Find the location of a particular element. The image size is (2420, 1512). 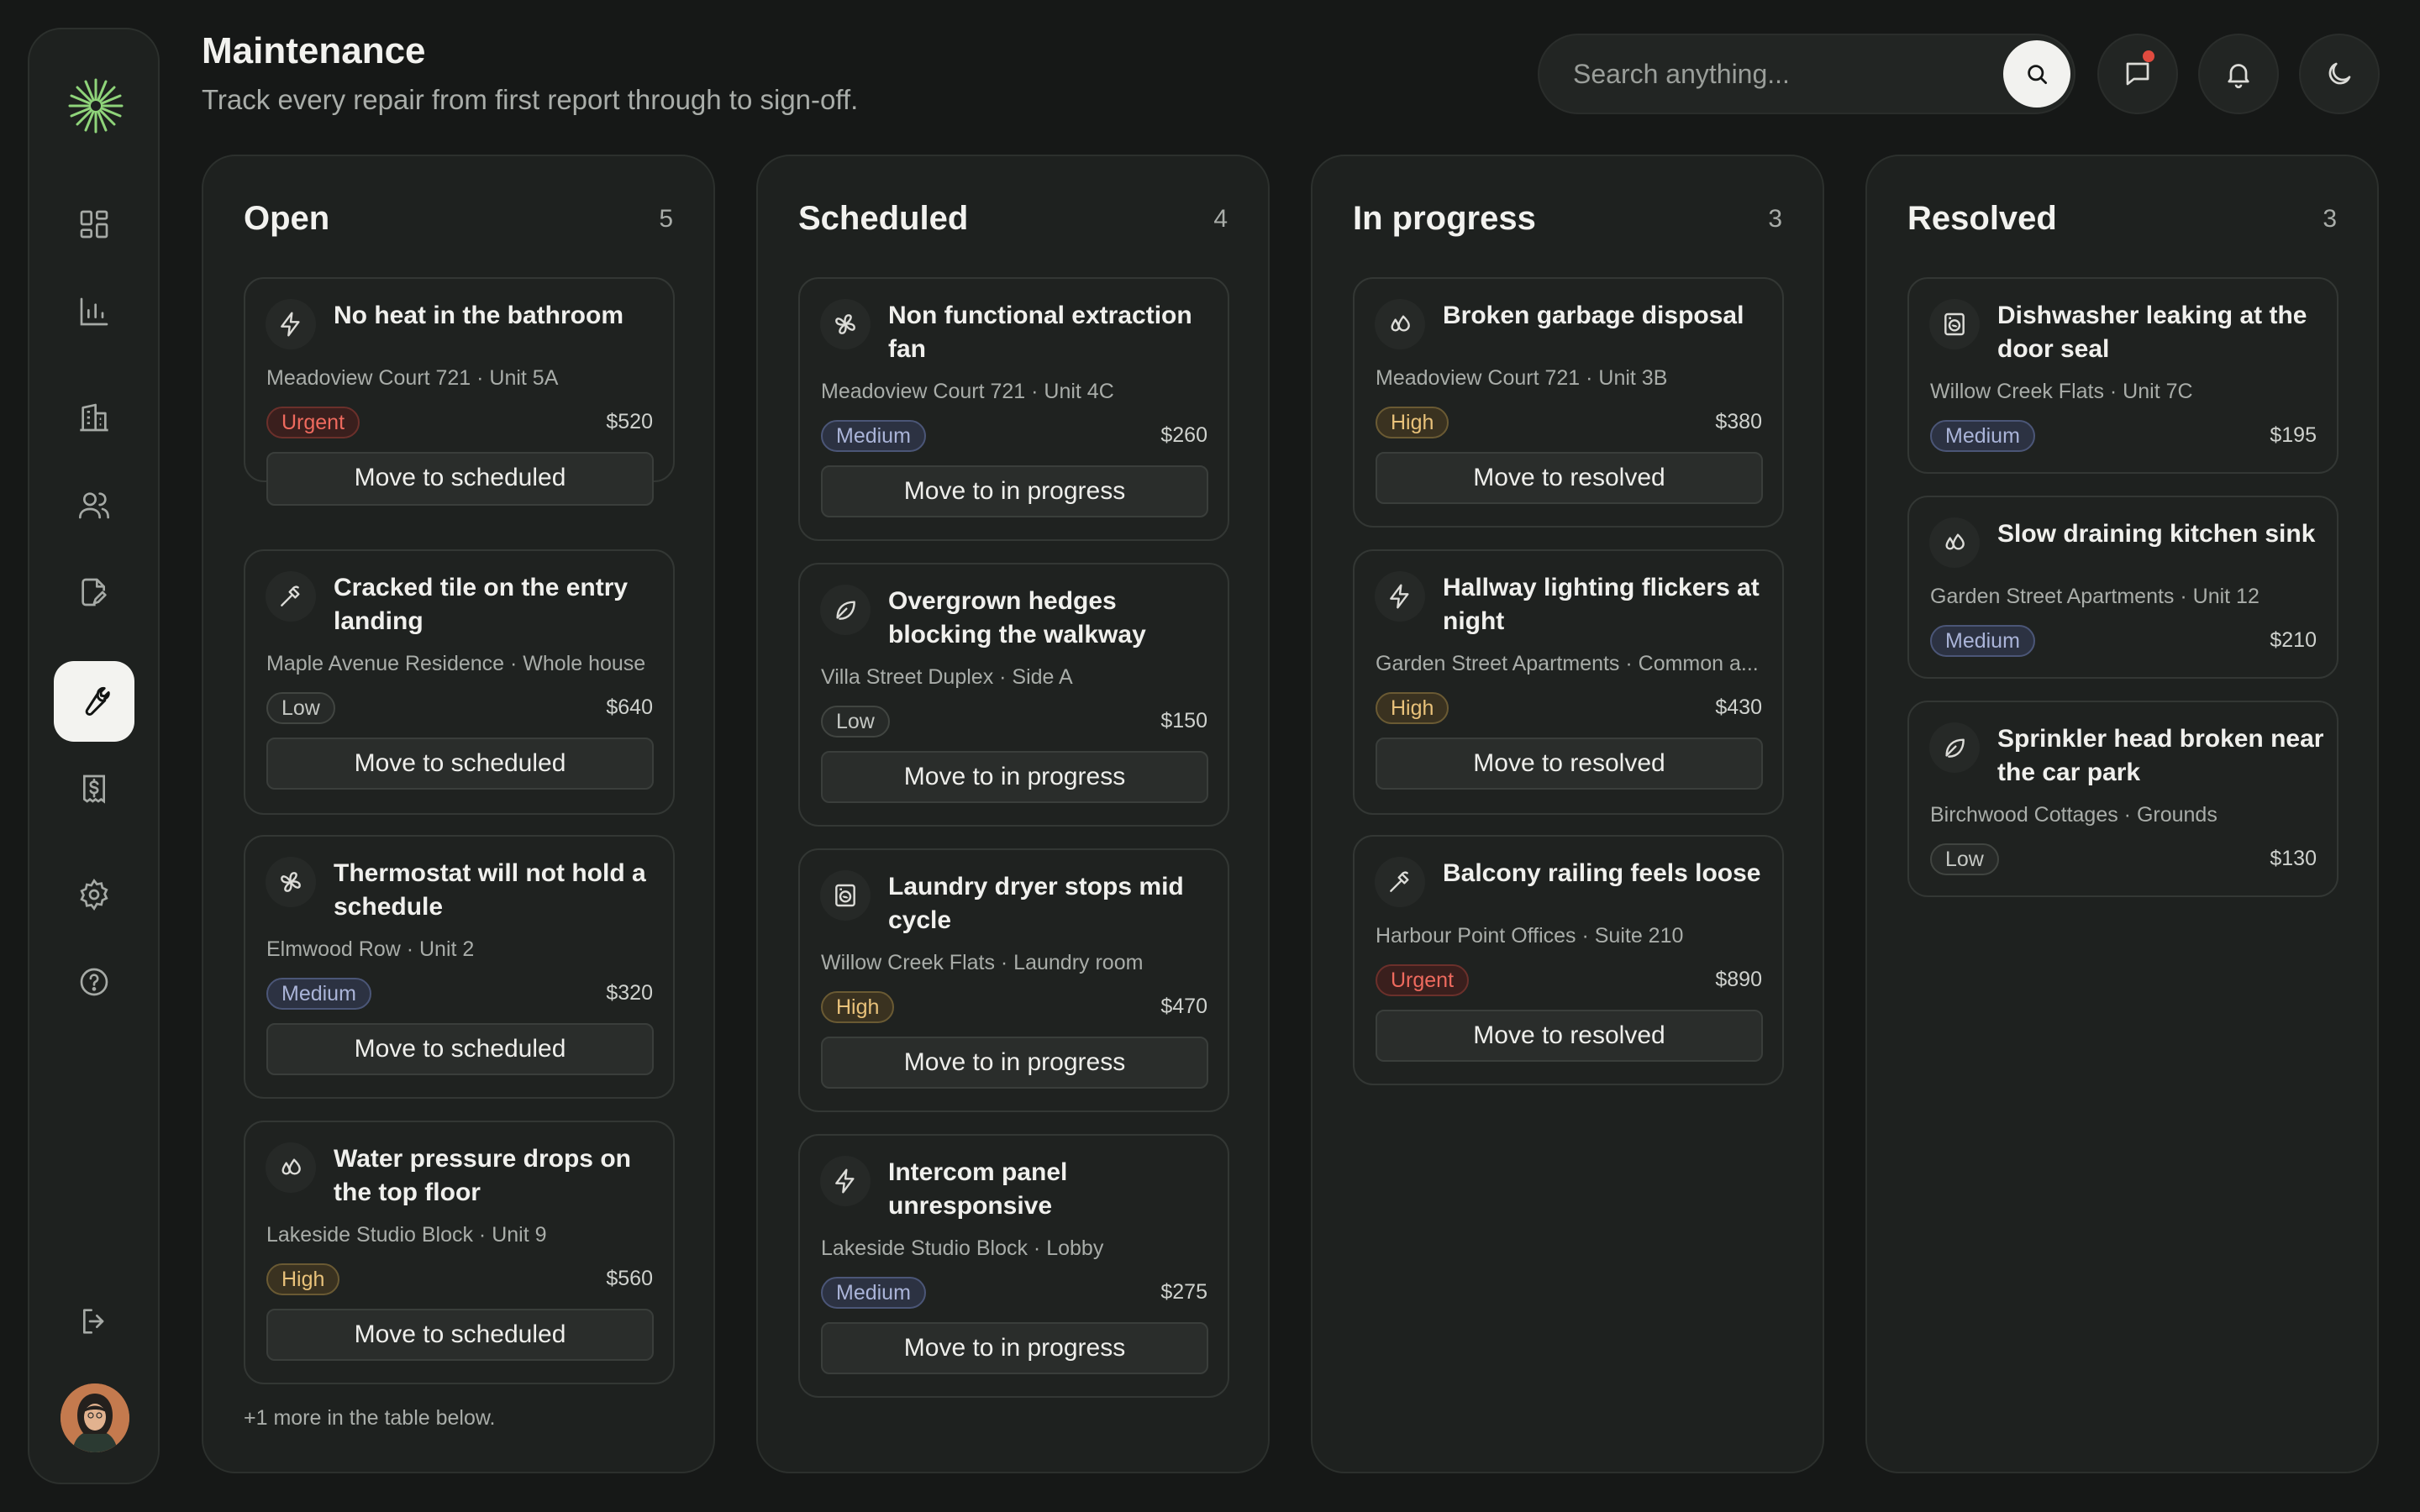

logout-button is located at coordinates (94, 1321).